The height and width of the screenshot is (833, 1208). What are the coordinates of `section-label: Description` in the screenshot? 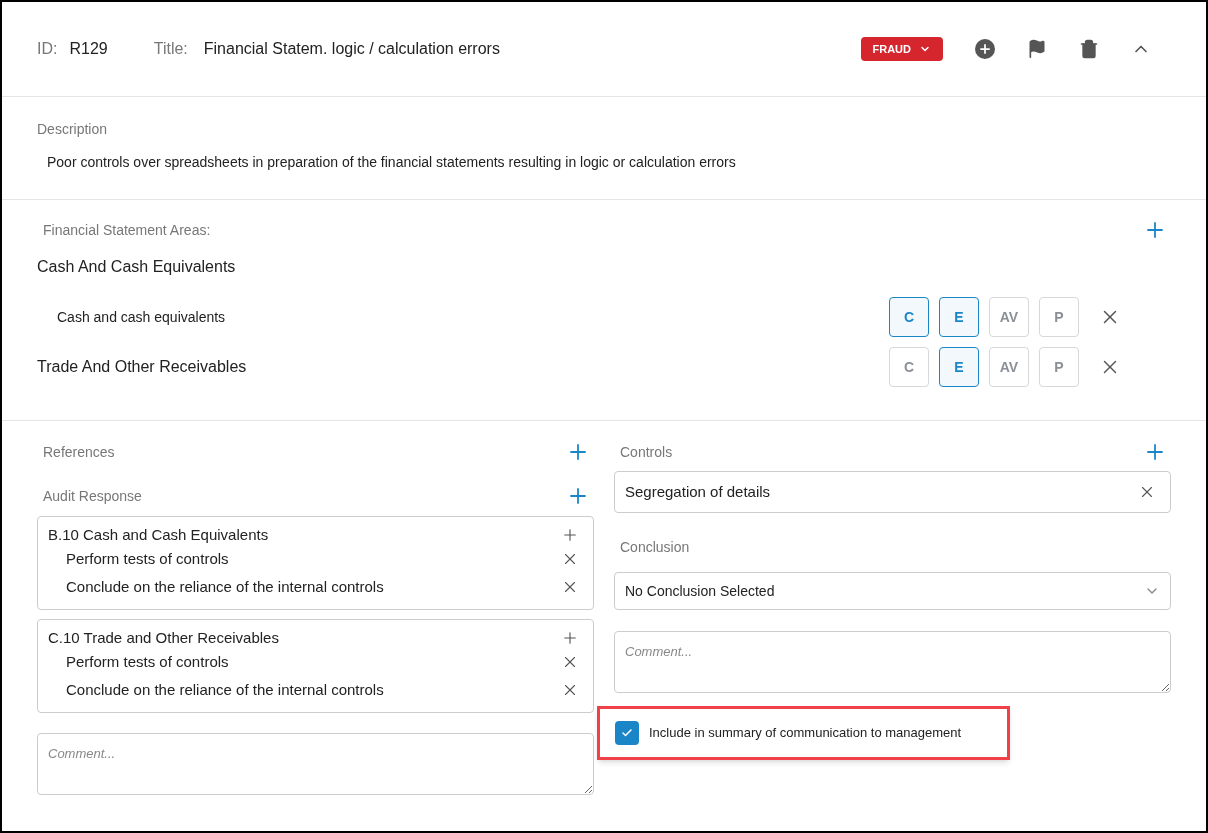 It's located at (73, 129).